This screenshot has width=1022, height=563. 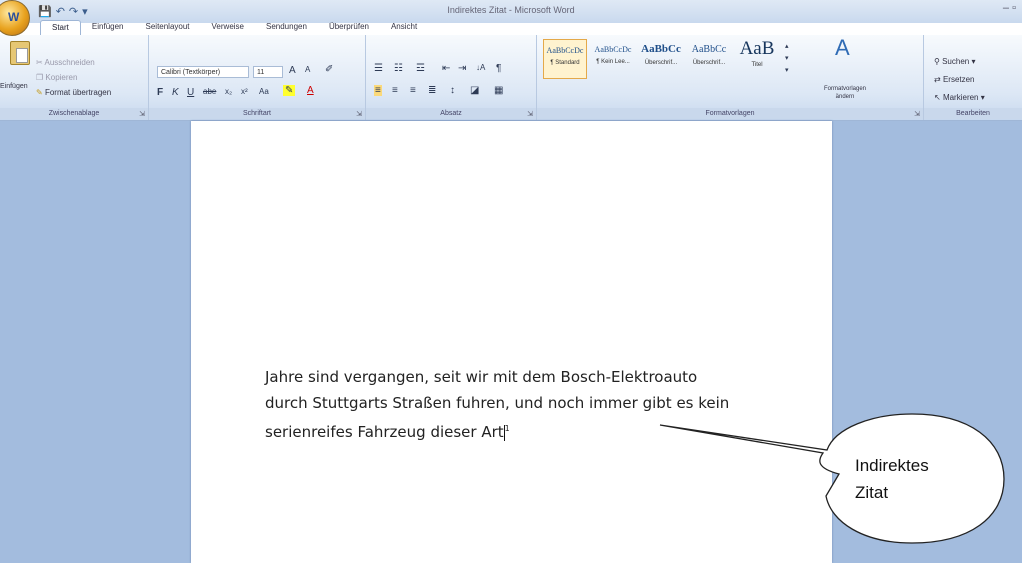 What do you see at coordinates (832, 478) in the screenshot?
I see `callout-shape` at bounding box center [832, 478].